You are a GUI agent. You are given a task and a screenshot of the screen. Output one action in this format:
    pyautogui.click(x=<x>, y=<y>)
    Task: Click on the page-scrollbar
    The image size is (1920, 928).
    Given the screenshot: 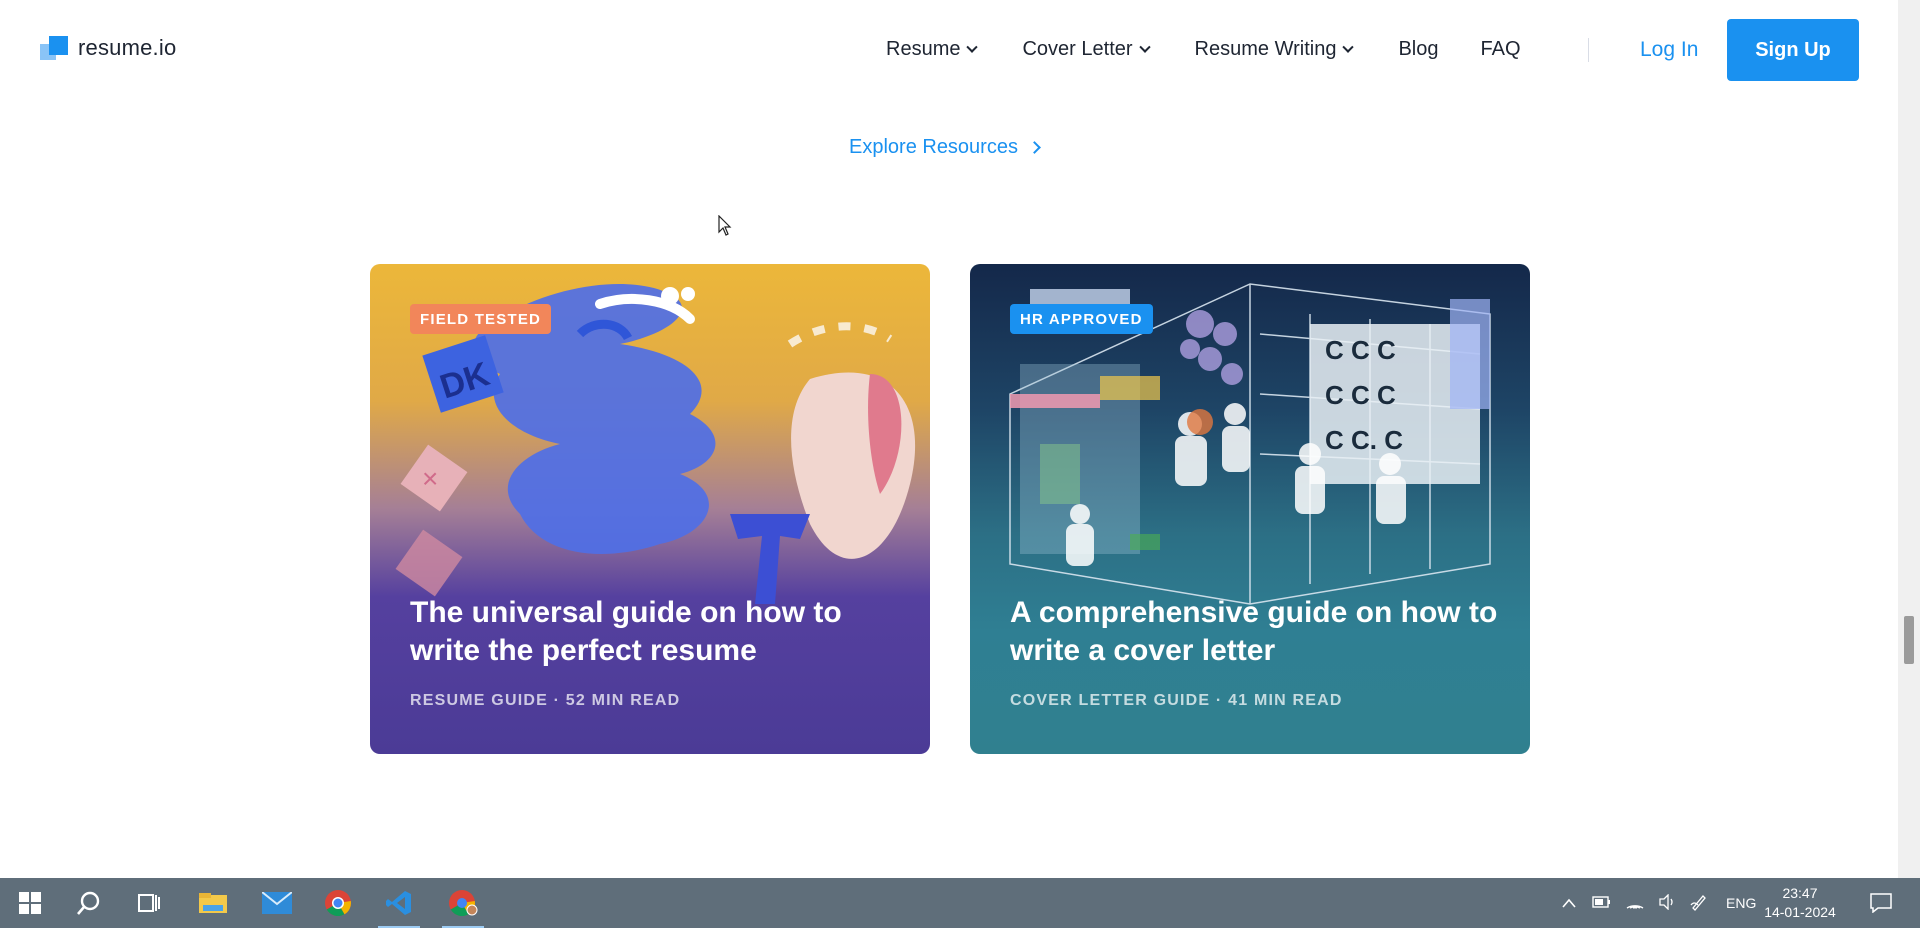 What is the action you would take?
    pyautogui.click(x=1909, y=439)
    